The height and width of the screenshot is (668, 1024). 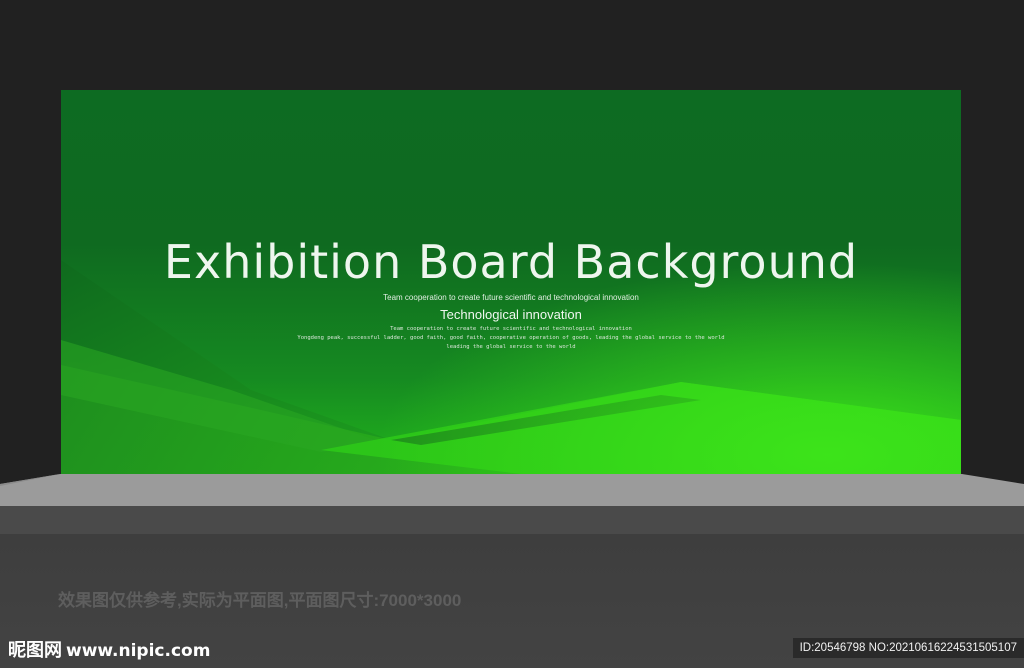 I want to click on board-subtitle: Technological innovation, so click(x=511, y=314).